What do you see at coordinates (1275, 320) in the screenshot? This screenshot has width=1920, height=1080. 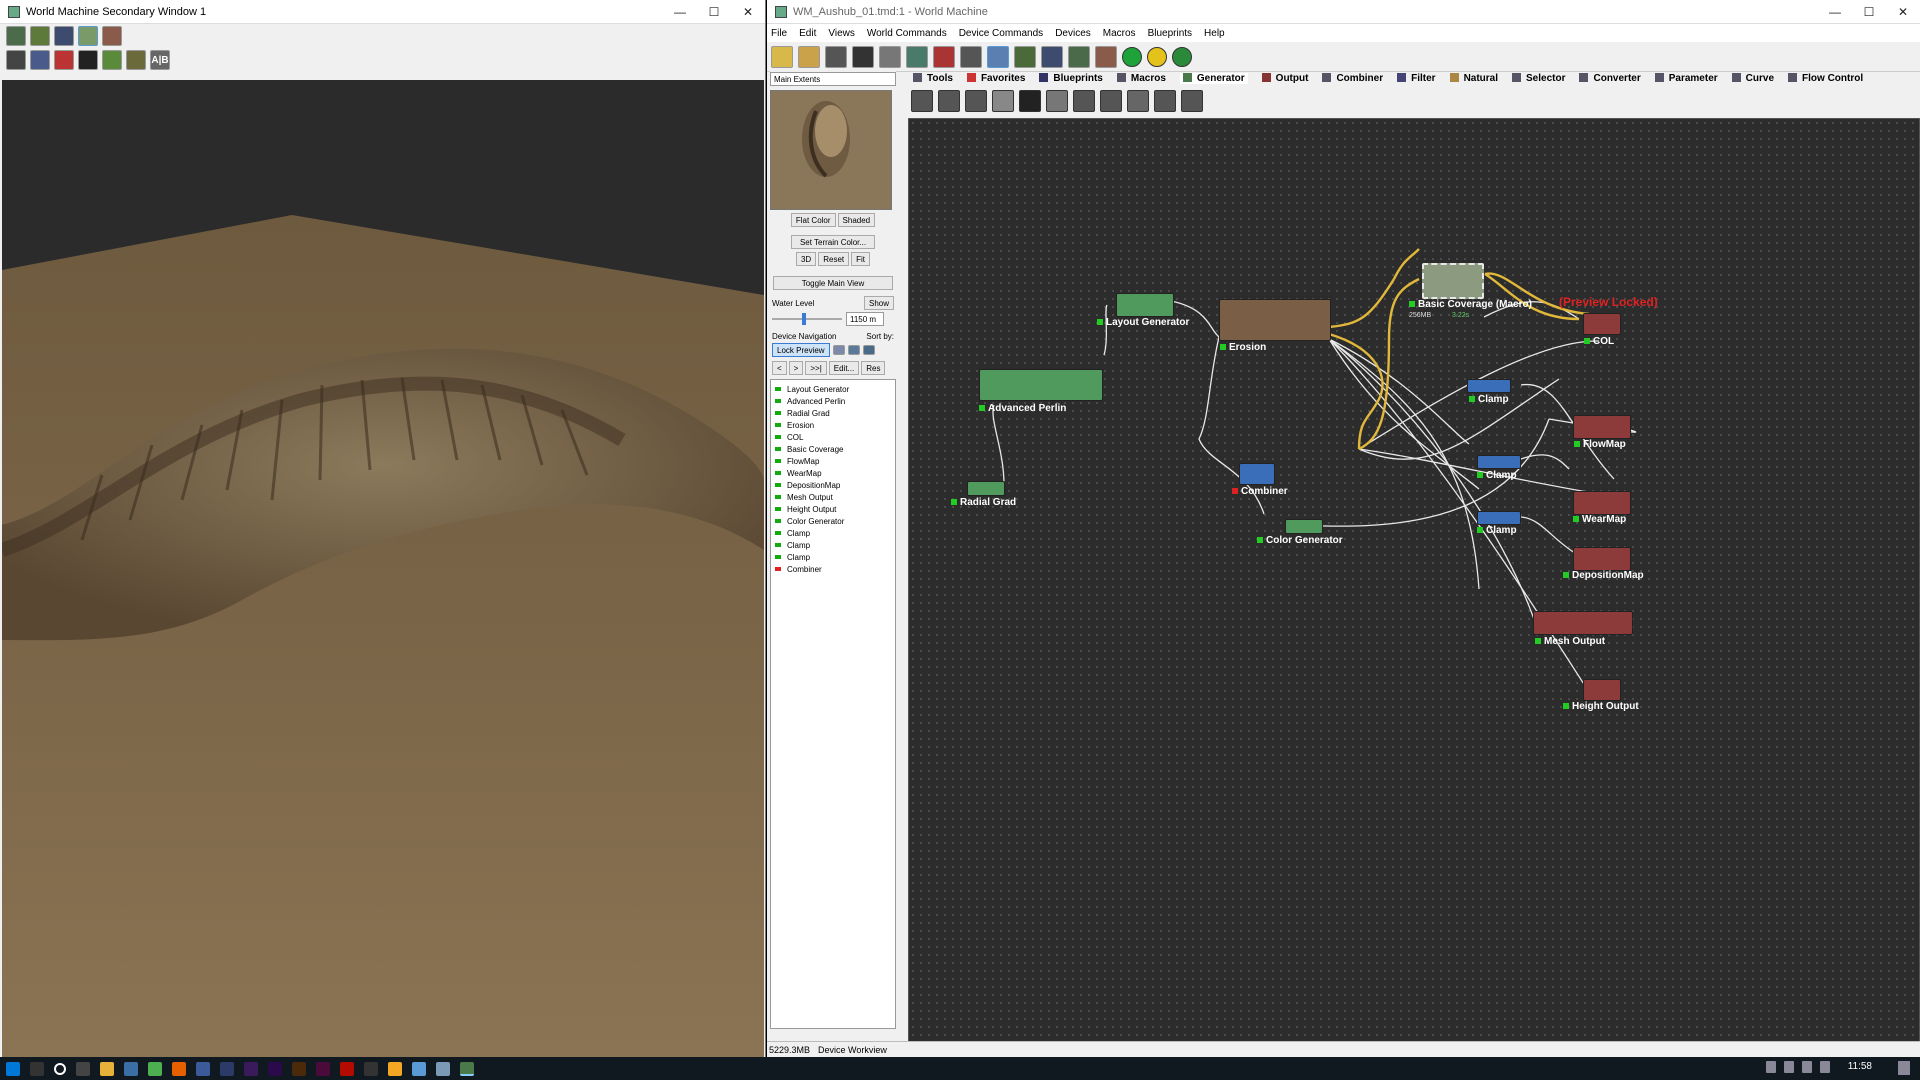 I see `node-erosion` at bounding box center [1275, 320].